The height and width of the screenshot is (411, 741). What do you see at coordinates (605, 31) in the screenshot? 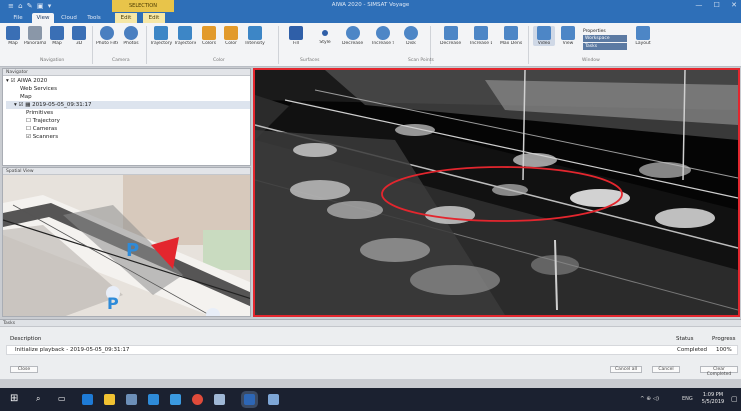
I see `properties-item: Properties` at bounding box center [605, 31].